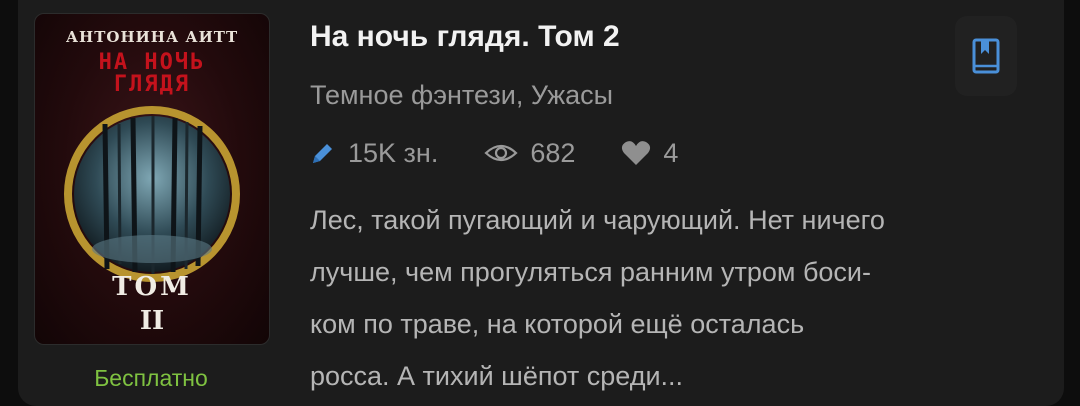 Image resolution: width=1080 pixels, height=406 pixels. I want to click on bookmark-icon, so click(986, 56).